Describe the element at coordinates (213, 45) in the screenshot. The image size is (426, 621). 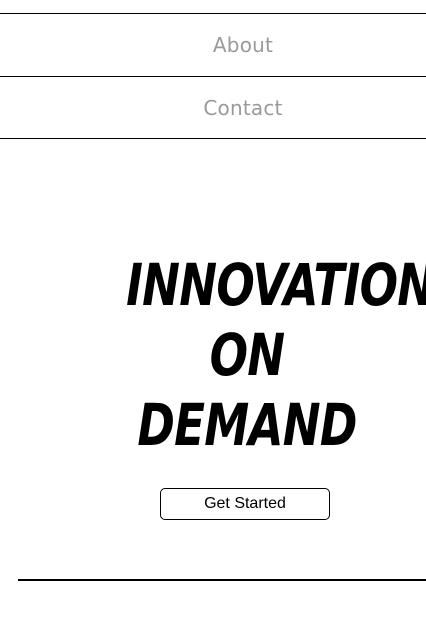
I see `nav-item-about: About` at that location.